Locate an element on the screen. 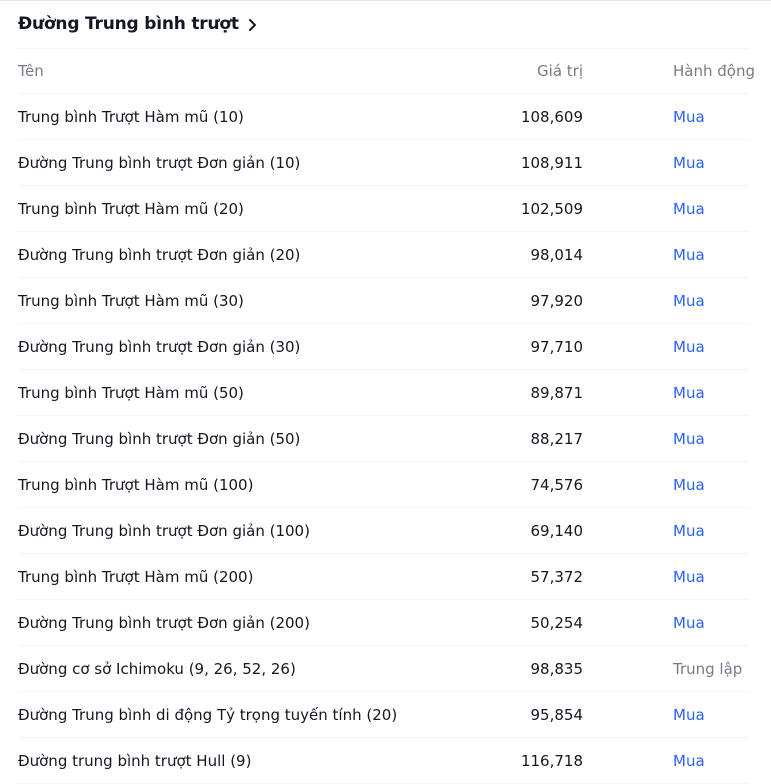 Image resolution: width=771 pixels, height=784 pixels. indicator-name: Đường Trung bình trượt Đơn giản (50) is located at coordinates (159, 438).